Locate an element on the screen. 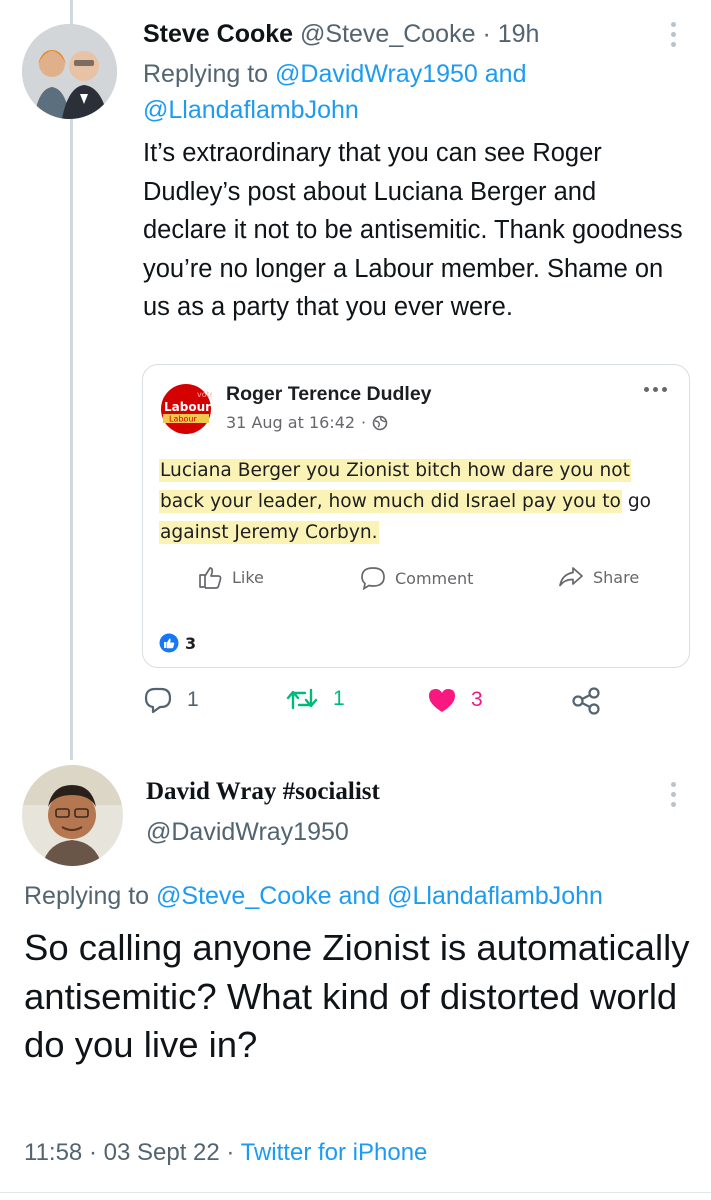 The width and height of the screenshot is (711, 1200). tweet1-author-name: Steve Cooke is located at coordinates (218, 34).